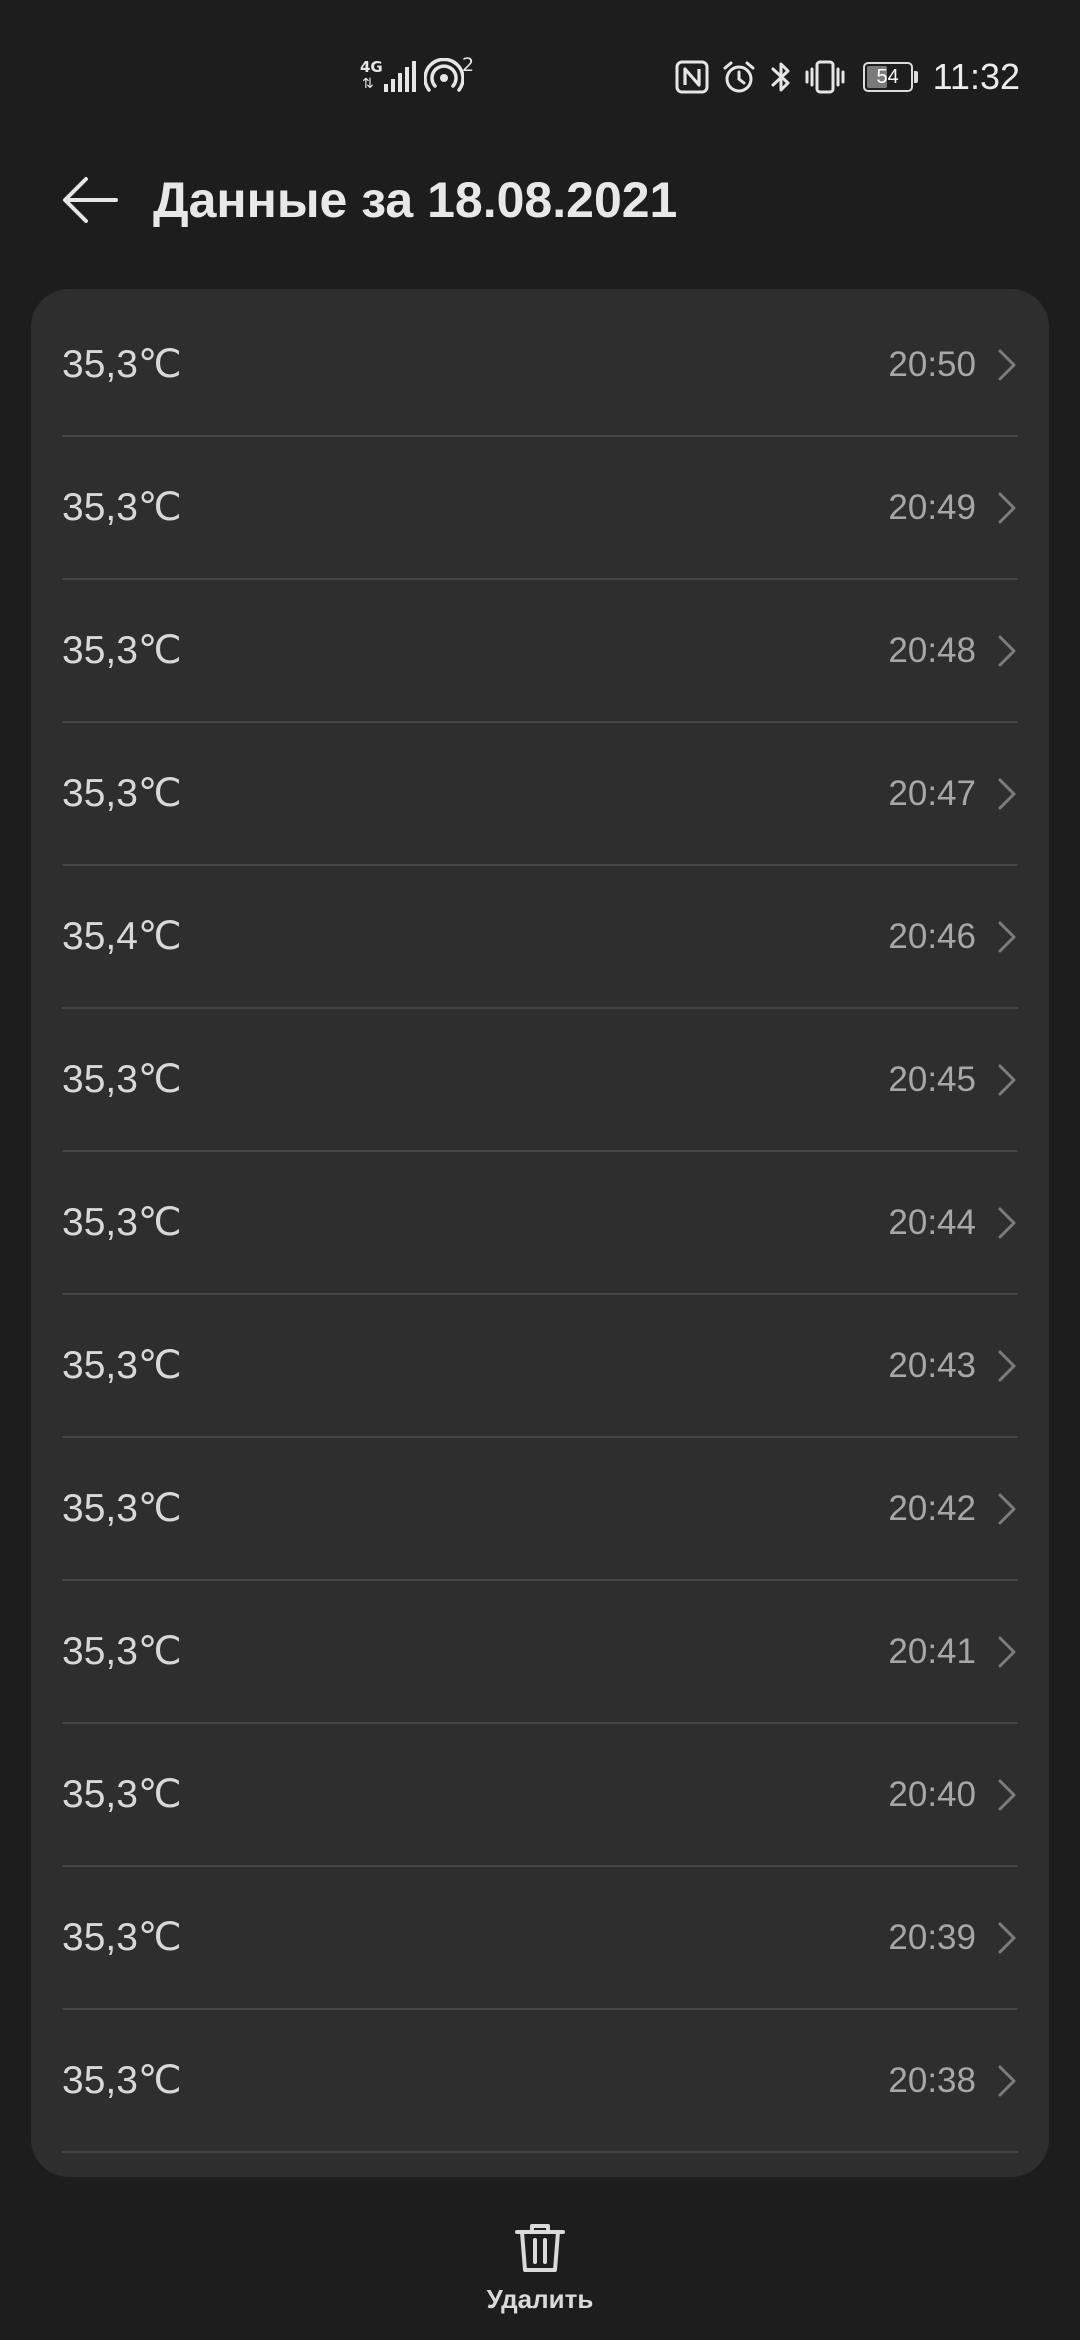 The image size is (1080, 2340). What do you see at coordinates (468, 65) in the screenshot?
I see `hotspot-connections-count: 2` at bounding box center [468, 65].